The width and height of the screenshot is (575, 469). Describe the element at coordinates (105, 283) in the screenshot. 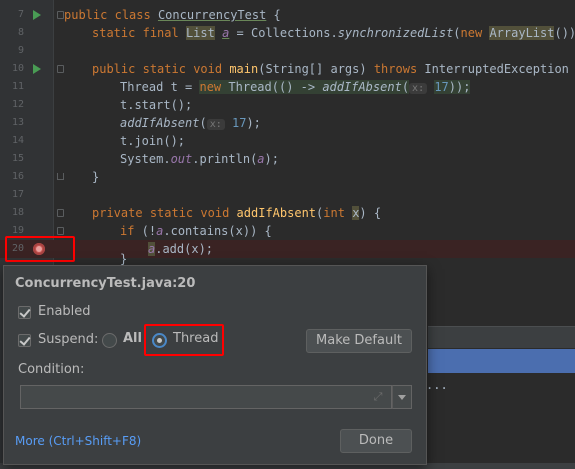

I see `popup-title: ConcurrencyTest.java:20` at that location.